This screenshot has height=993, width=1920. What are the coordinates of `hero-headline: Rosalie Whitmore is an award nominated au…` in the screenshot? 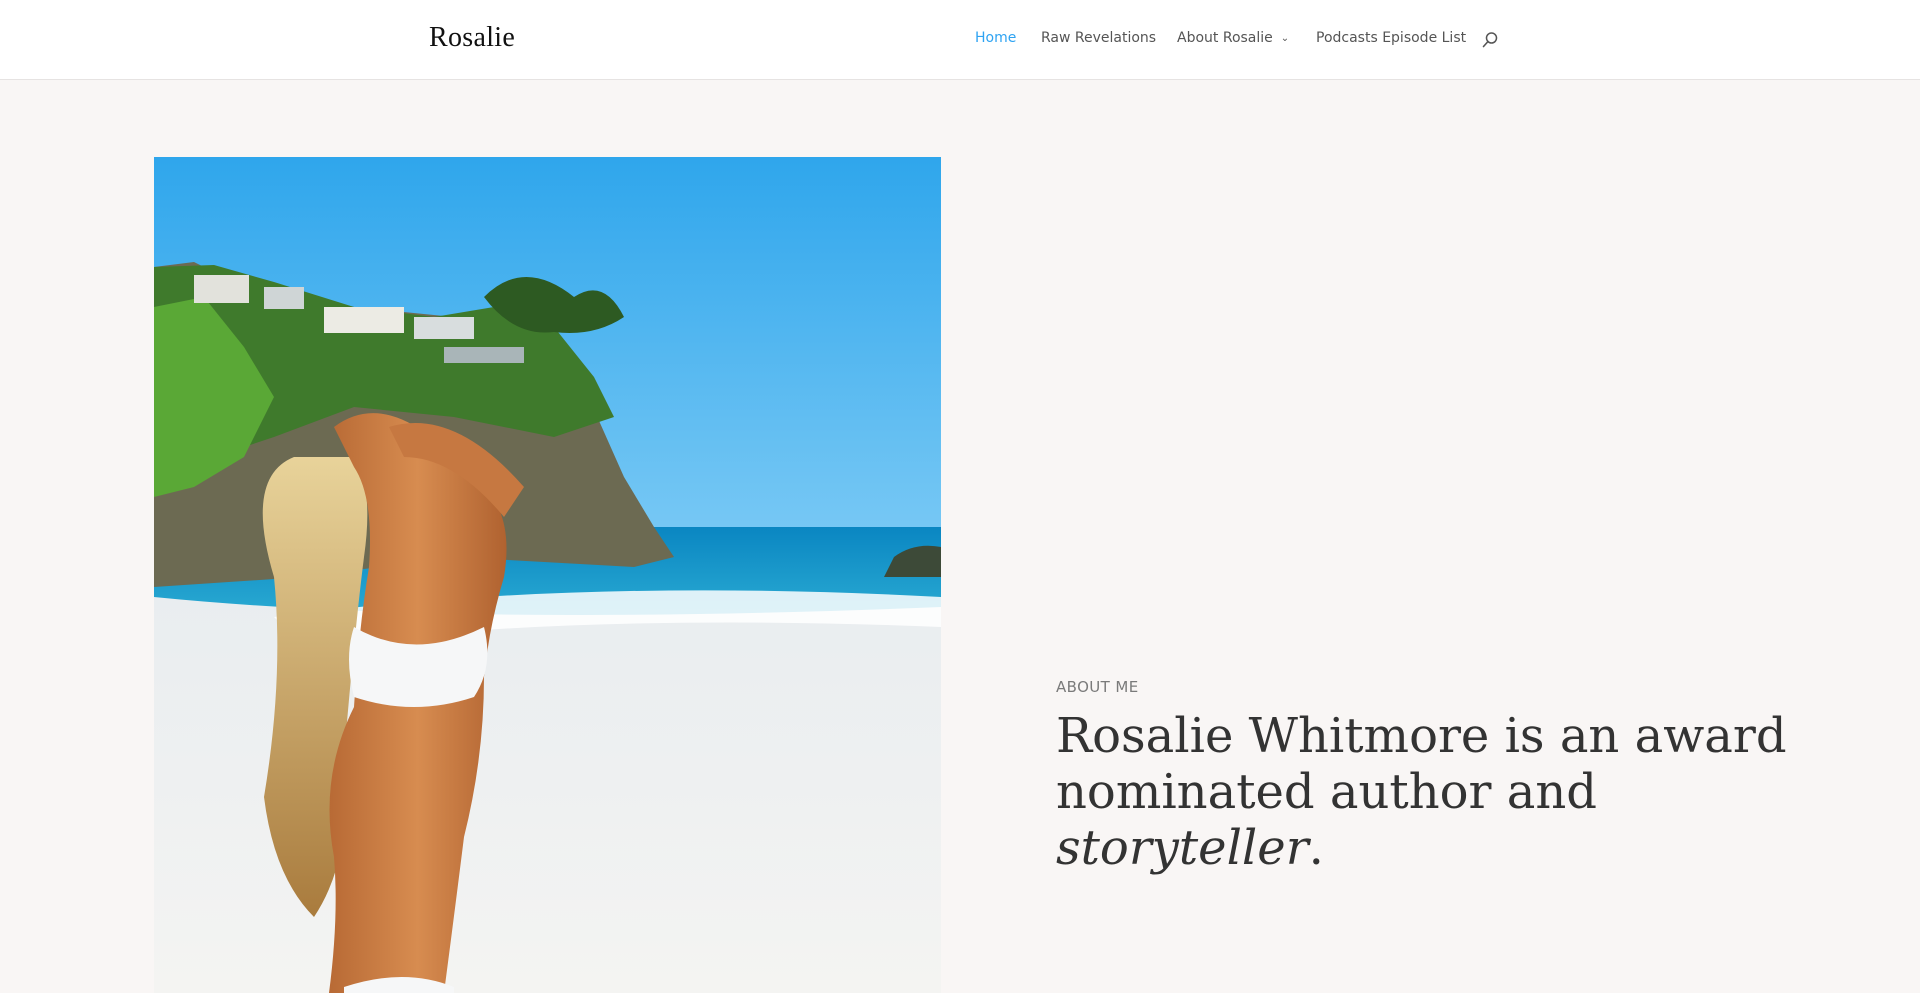 It's located at (1436, 792).